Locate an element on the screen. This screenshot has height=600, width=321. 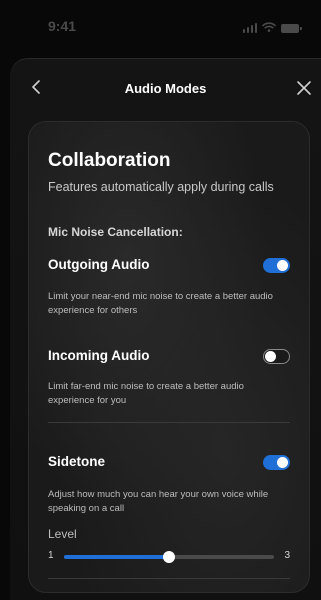
close-button is located at coordinates (304, 90).